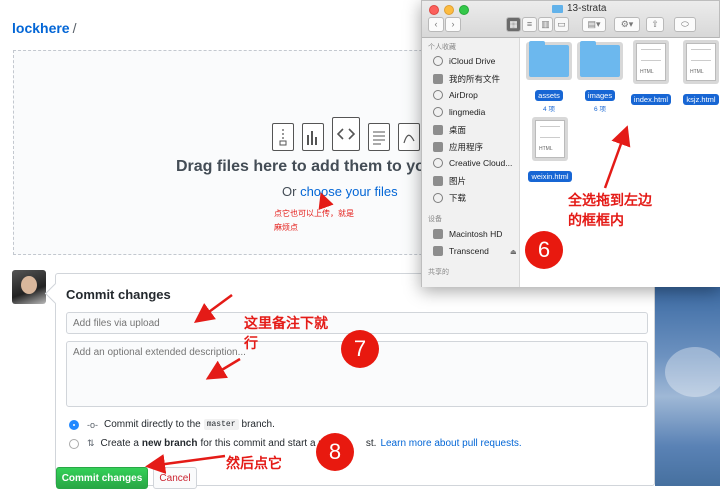 The height and width of the screenshot is (489, 720). Describe the element at coordinates (453, 24) in the screenshot. I see `forward-button: ›` at that location.